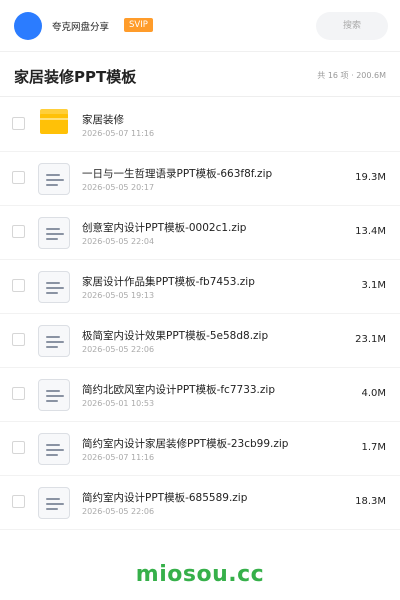  What do you see at coordinates (103, 119) in the screenshot?
I see `file-name: 家居装修` at bounding box center [103, 119].